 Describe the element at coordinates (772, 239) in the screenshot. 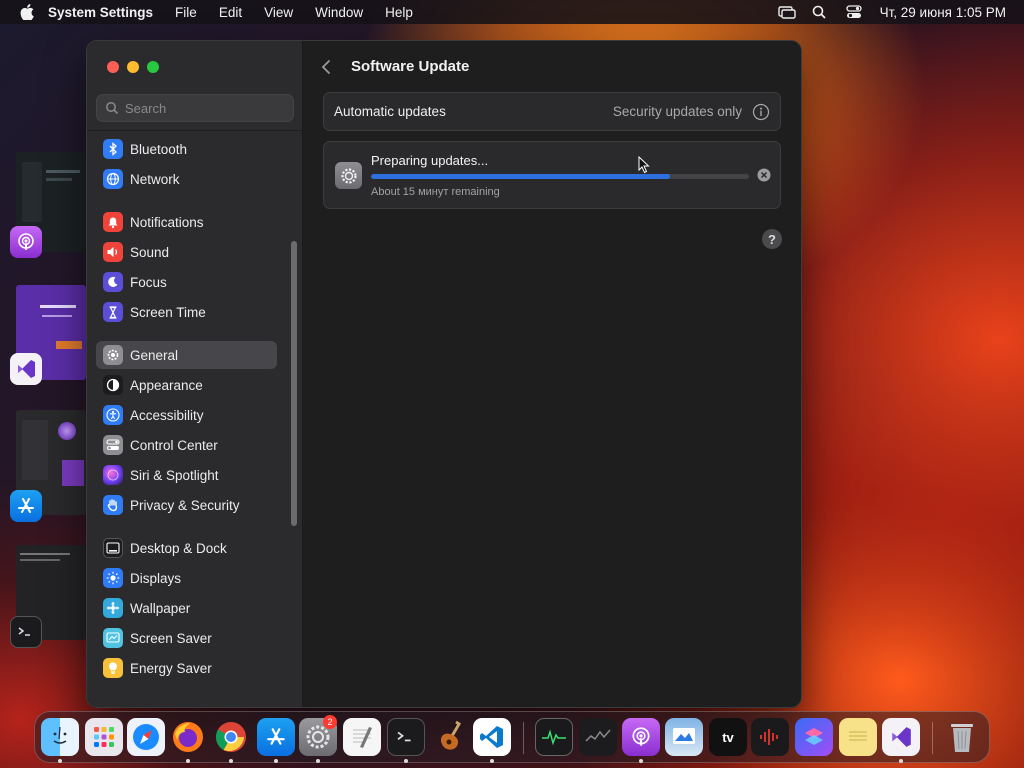

I see `help-button: ?` at that location.